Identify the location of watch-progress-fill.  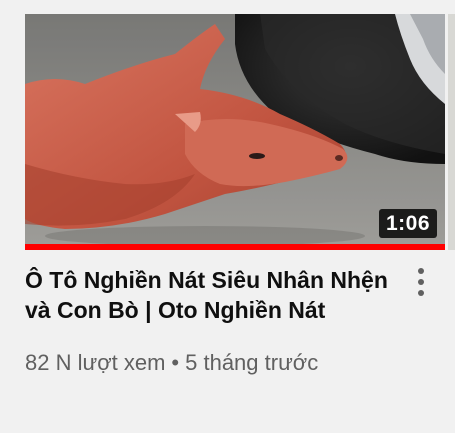
(235, 247).